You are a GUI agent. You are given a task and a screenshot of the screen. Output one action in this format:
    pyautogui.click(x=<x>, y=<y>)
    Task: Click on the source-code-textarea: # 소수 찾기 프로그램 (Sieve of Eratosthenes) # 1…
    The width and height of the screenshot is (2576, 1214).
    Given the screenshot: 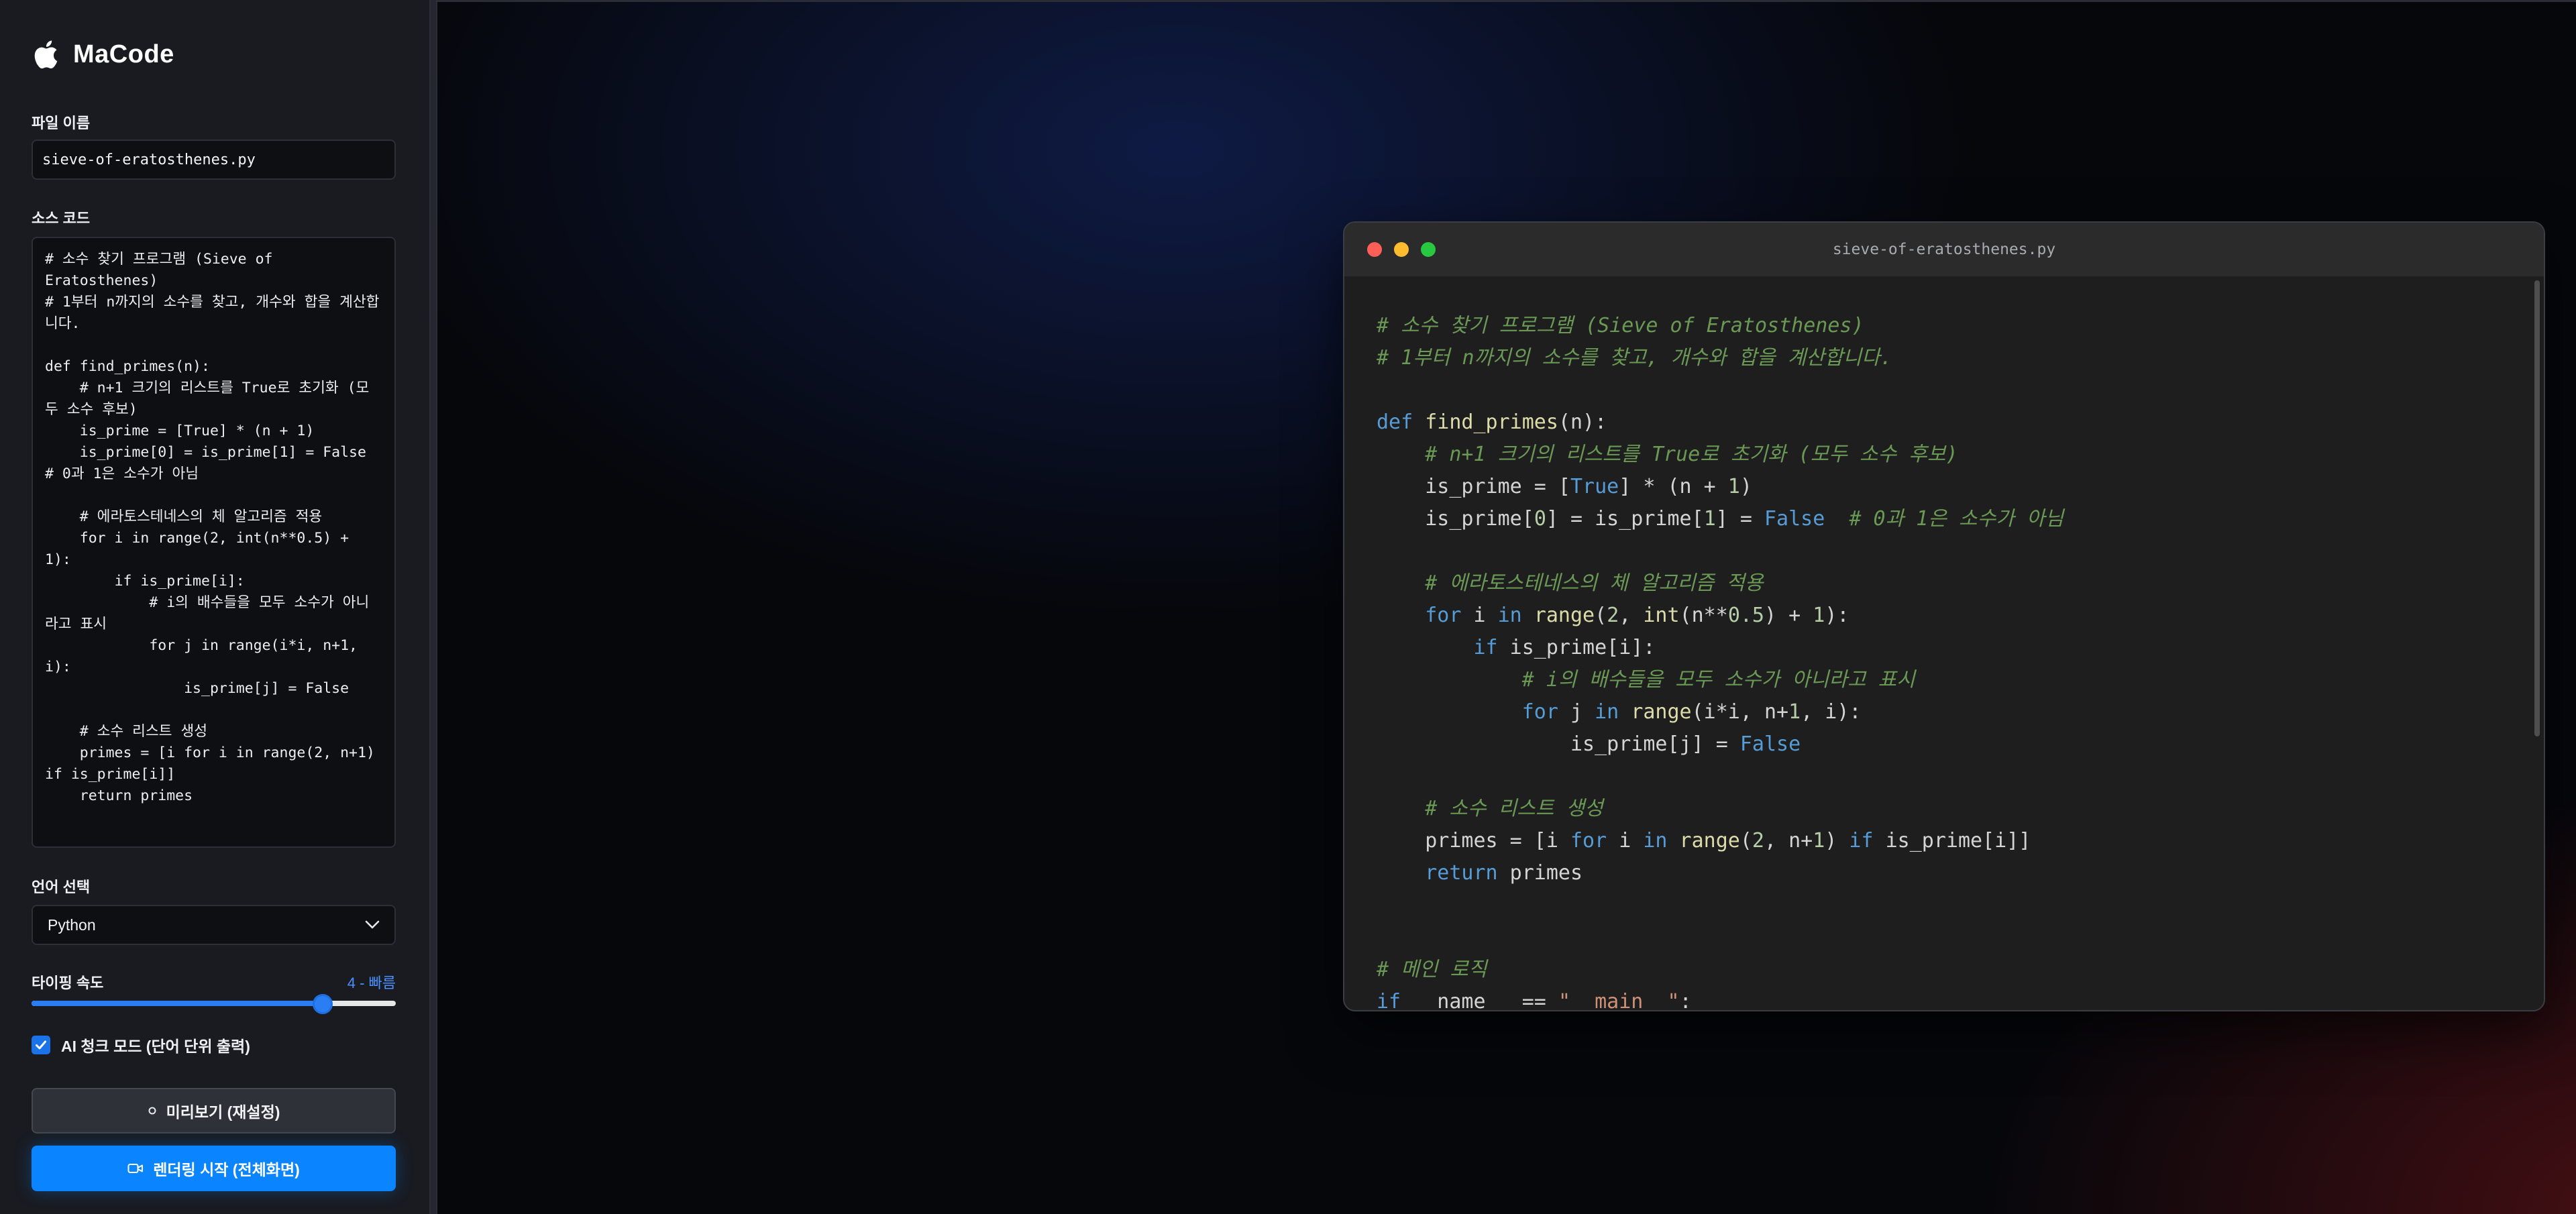 What is the action you would take?
    pyautogui.click(x=214, y=542)
    